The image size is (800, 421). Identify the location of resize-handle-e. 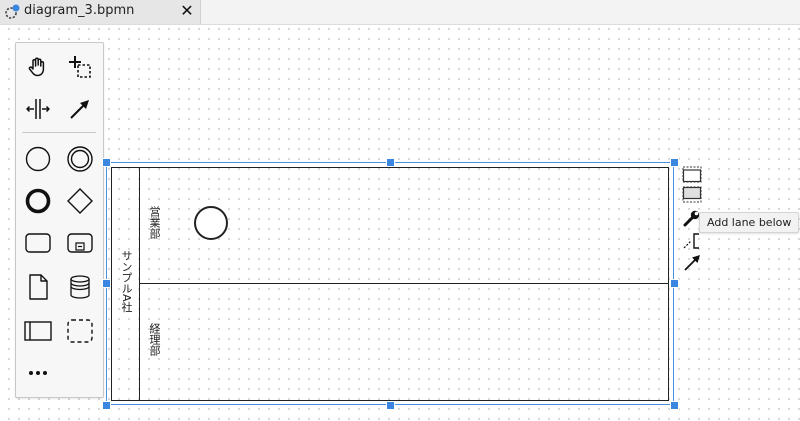
(674, 283).